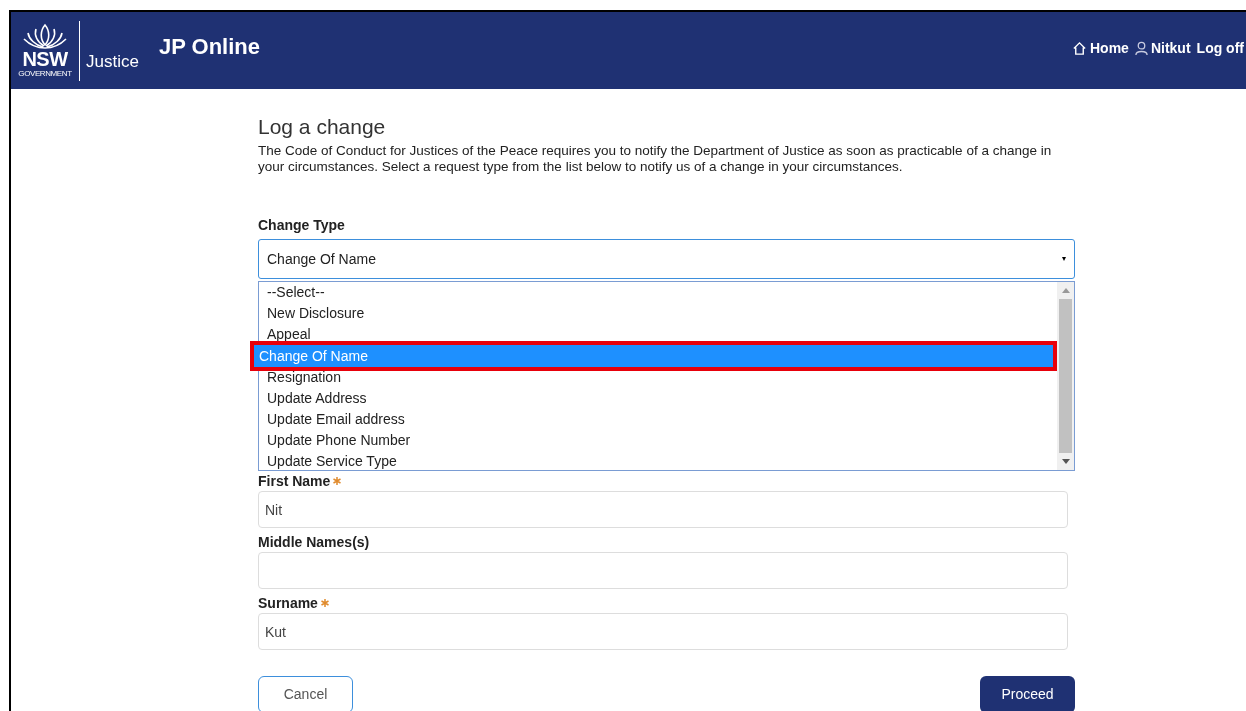 The width and height of the screenshot is (1246, 711). I want to click on scrollbar, so click(1065, 376).